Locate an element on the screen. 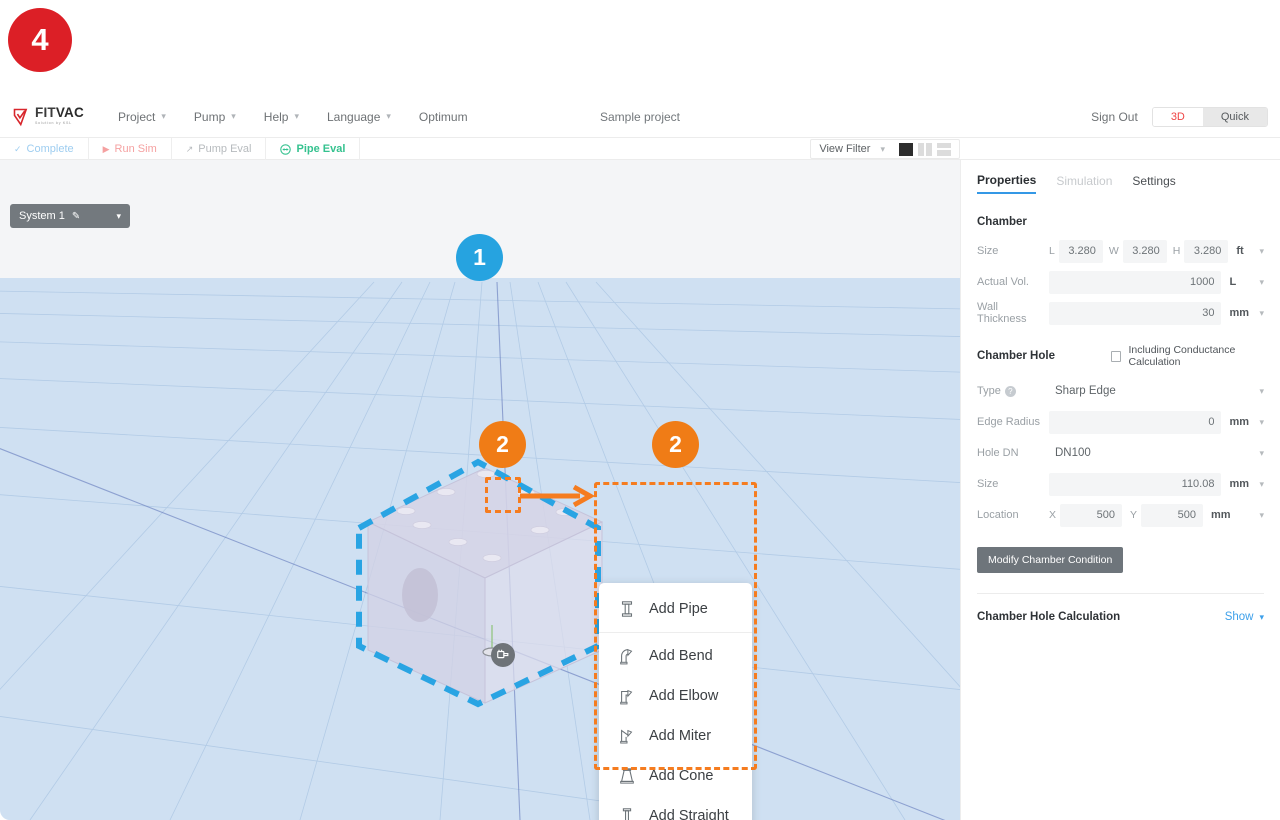 This screenshot has height=820, width=1280. tab-properties: Properties is located at coordinates (1007, 183).